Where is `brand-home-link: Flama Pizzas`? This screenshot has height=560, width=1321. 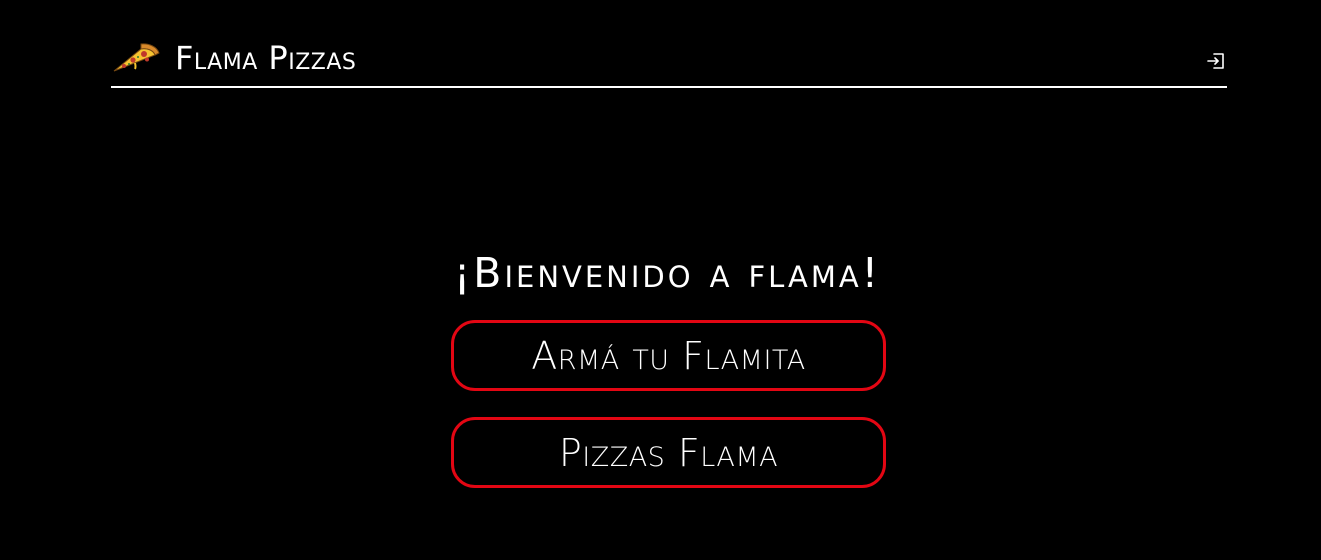 brand-home-link: Flama Pizzas is located at coordinates (233, 58).